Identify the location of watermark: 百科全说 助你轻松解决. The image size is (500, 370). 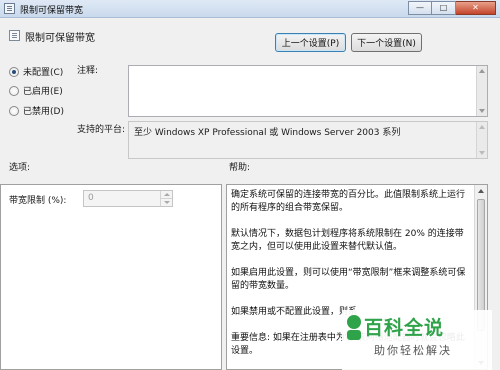
(417, 340).